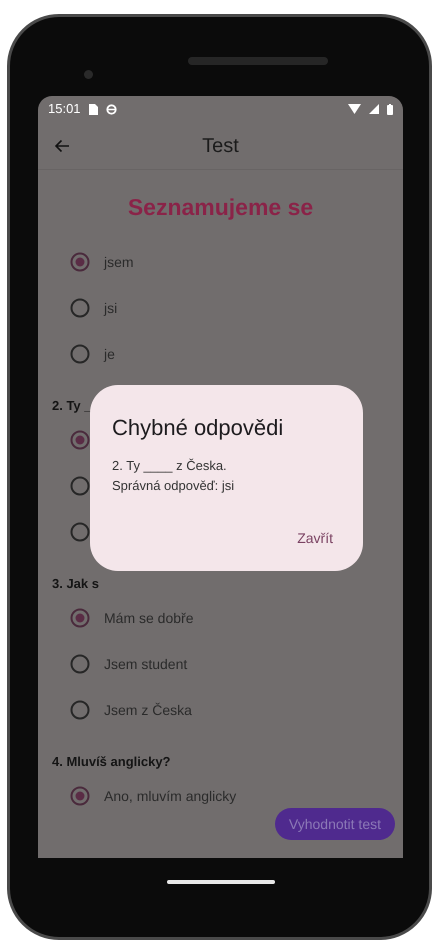 This screenshot has height=951, width=439. Describe the element at coordinates (109, 354) in the screenshot. I see `option-label: je` at that location.